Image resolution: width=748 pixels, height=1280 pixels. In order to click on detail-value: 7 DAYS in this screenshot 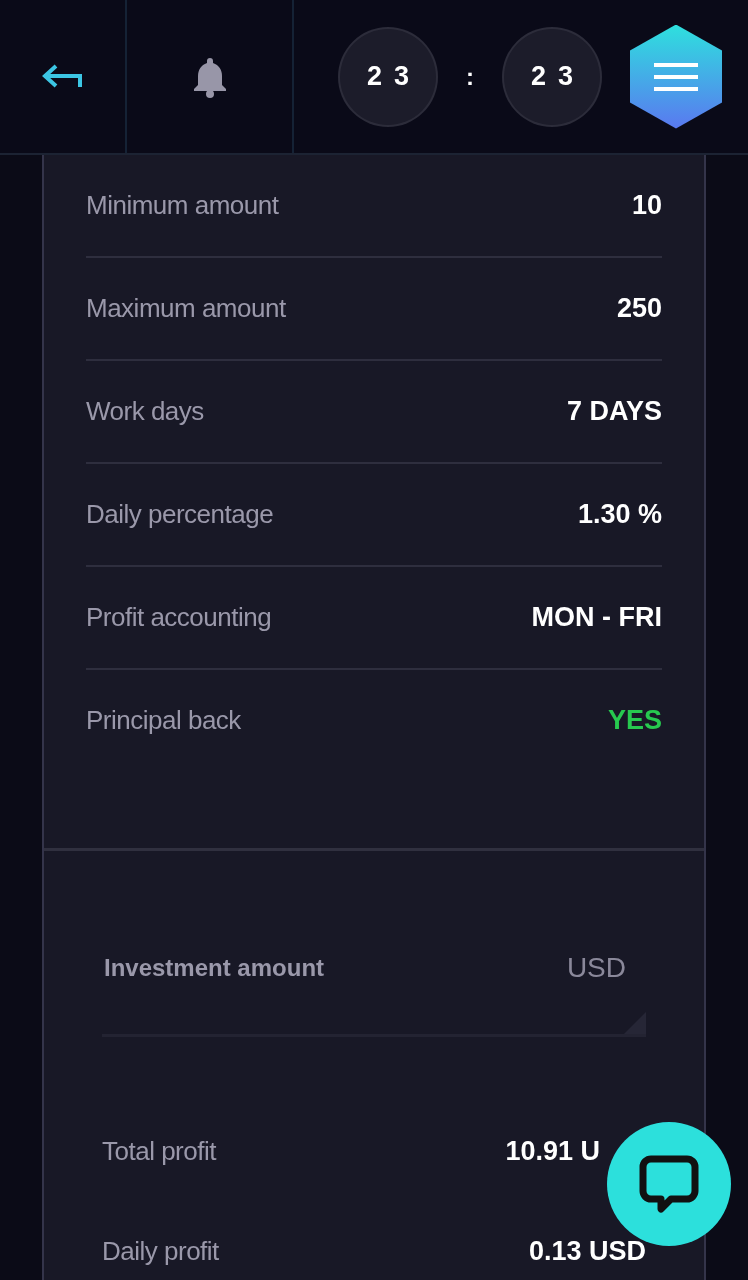, I will do `click(614, 411)`.